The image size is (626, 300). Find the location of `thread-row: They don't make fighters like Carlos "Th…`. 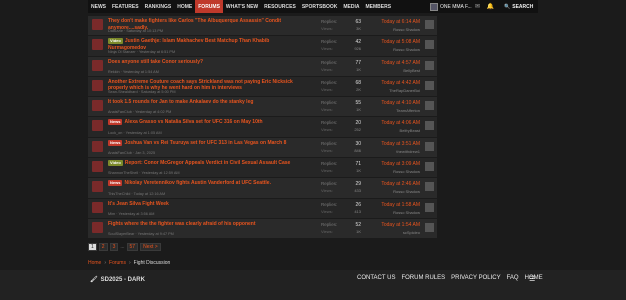

thread-row: They don't make fighters like Carlos "Th… is located at coordinates (262, 26).